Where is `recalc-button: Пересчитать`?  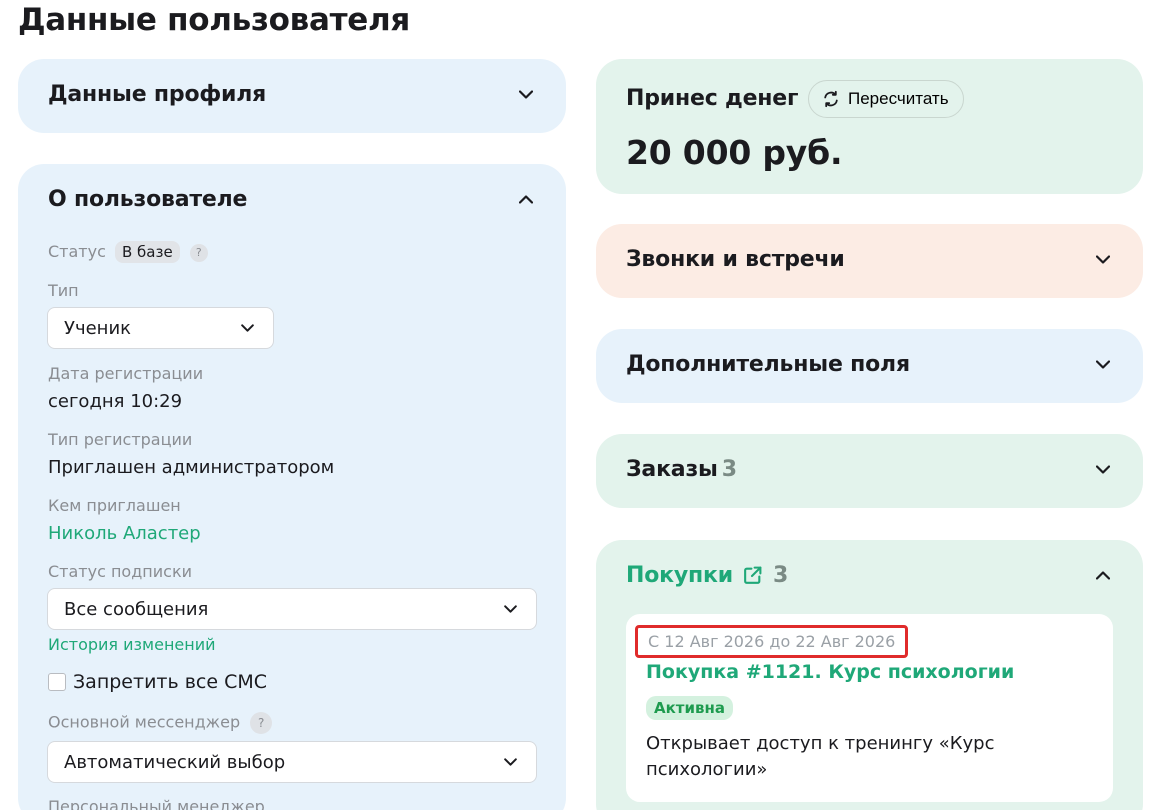 recalc-button: Пересчитать is located at coordinates (886, 99).